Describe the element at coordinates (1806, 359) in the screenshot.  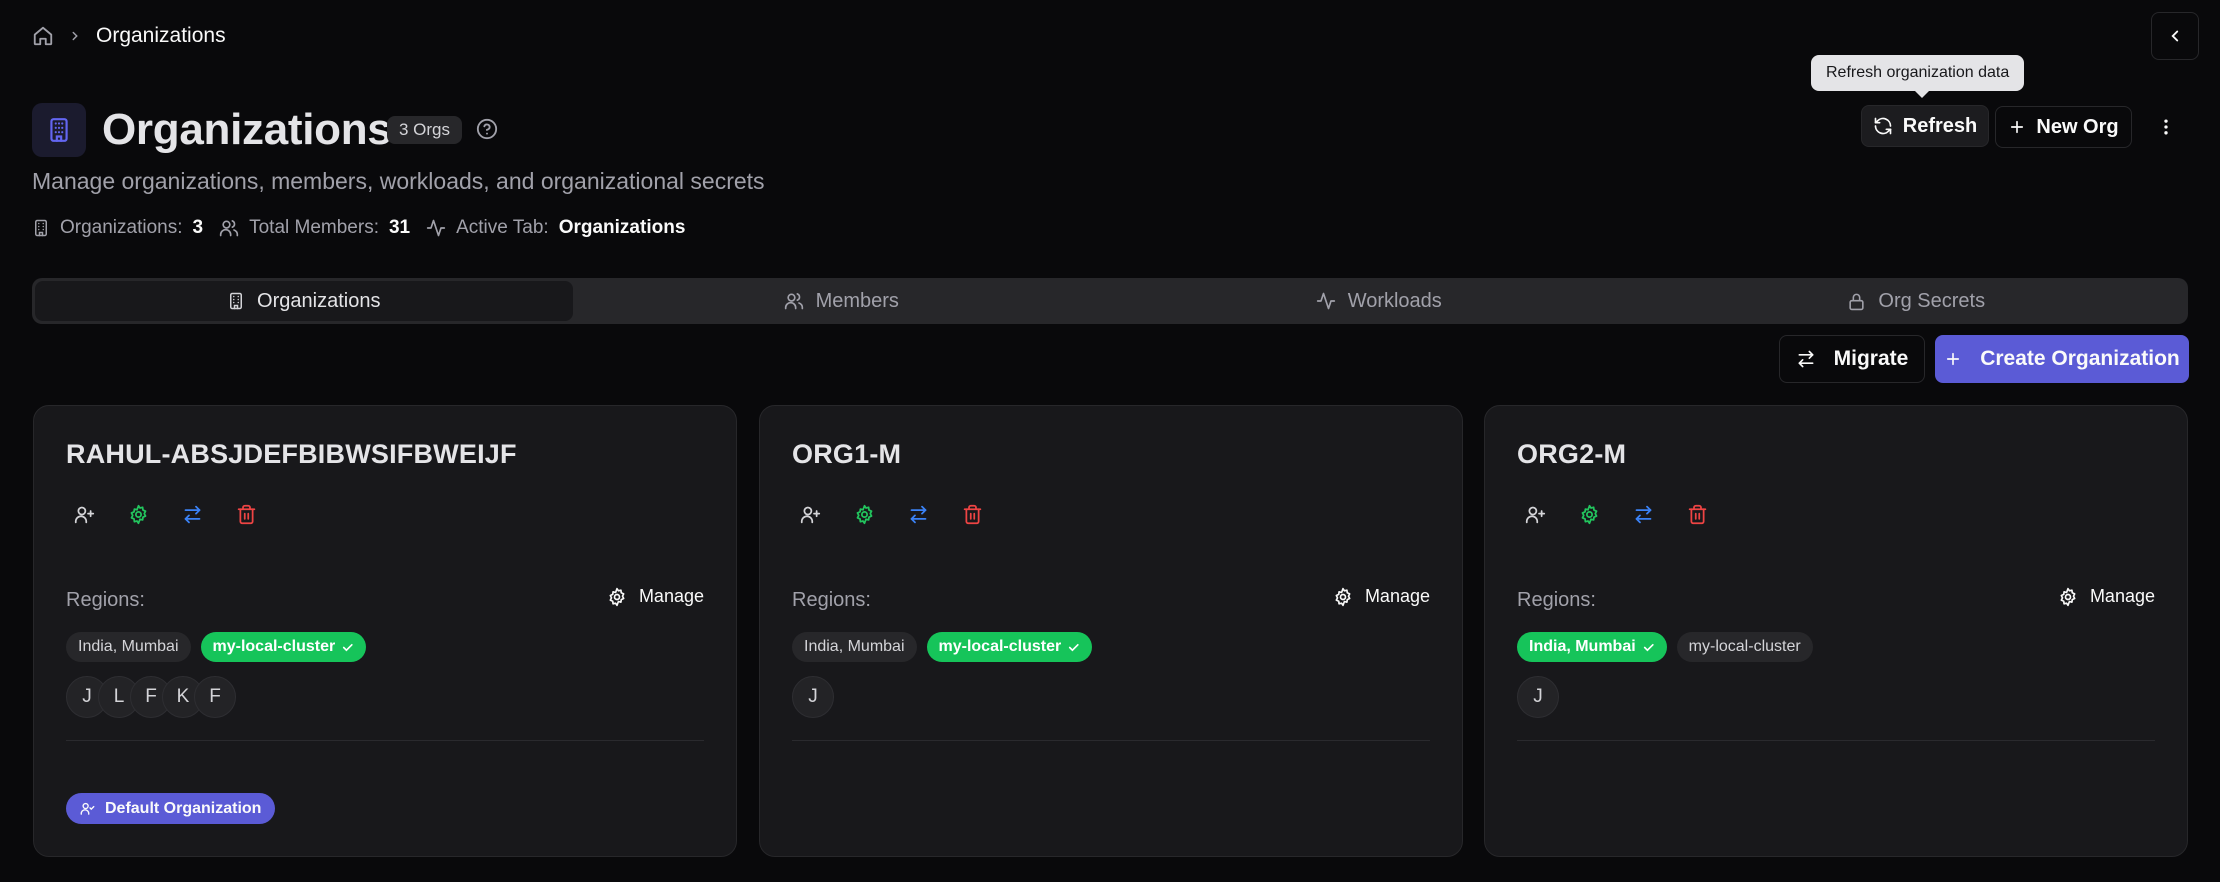
I see `arrows-swap-icon` at that location.